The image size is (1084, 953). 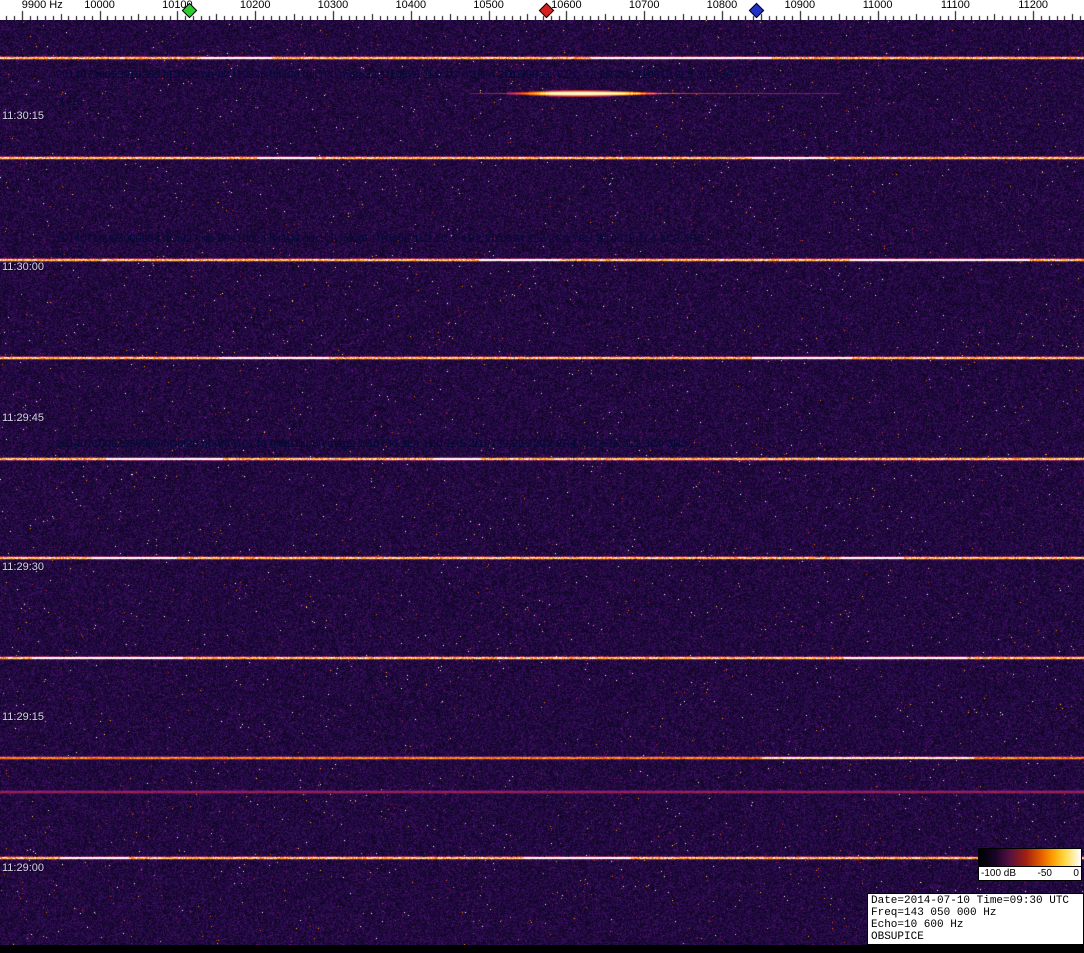 What do you see at coordinates (897, 937) in the screenshot?
I see `info-station-line: OBSUPICE` at bounding box center [897, 937].